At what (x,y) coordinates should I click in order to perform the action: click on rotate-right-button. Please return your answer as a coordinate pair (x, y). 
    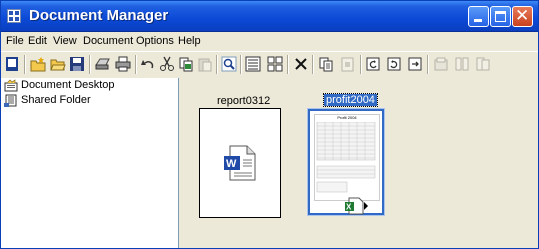
    Looking at the image, I should click on (394, 64).